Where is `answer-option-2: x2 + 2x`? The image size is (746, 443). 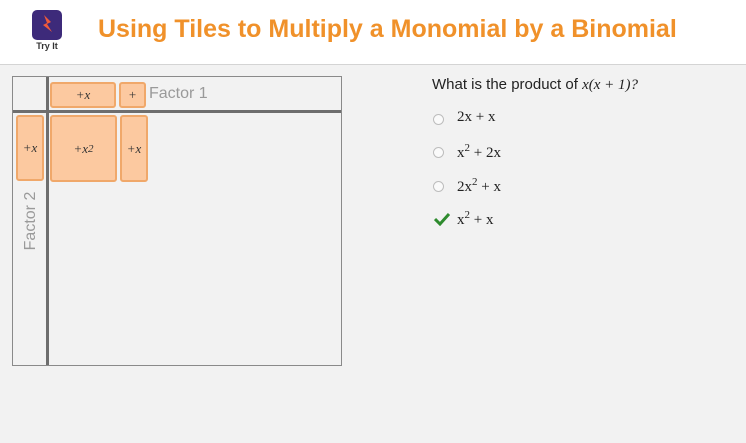
answer-option-2: x2 + 2x is located at coordinates (467, 152).